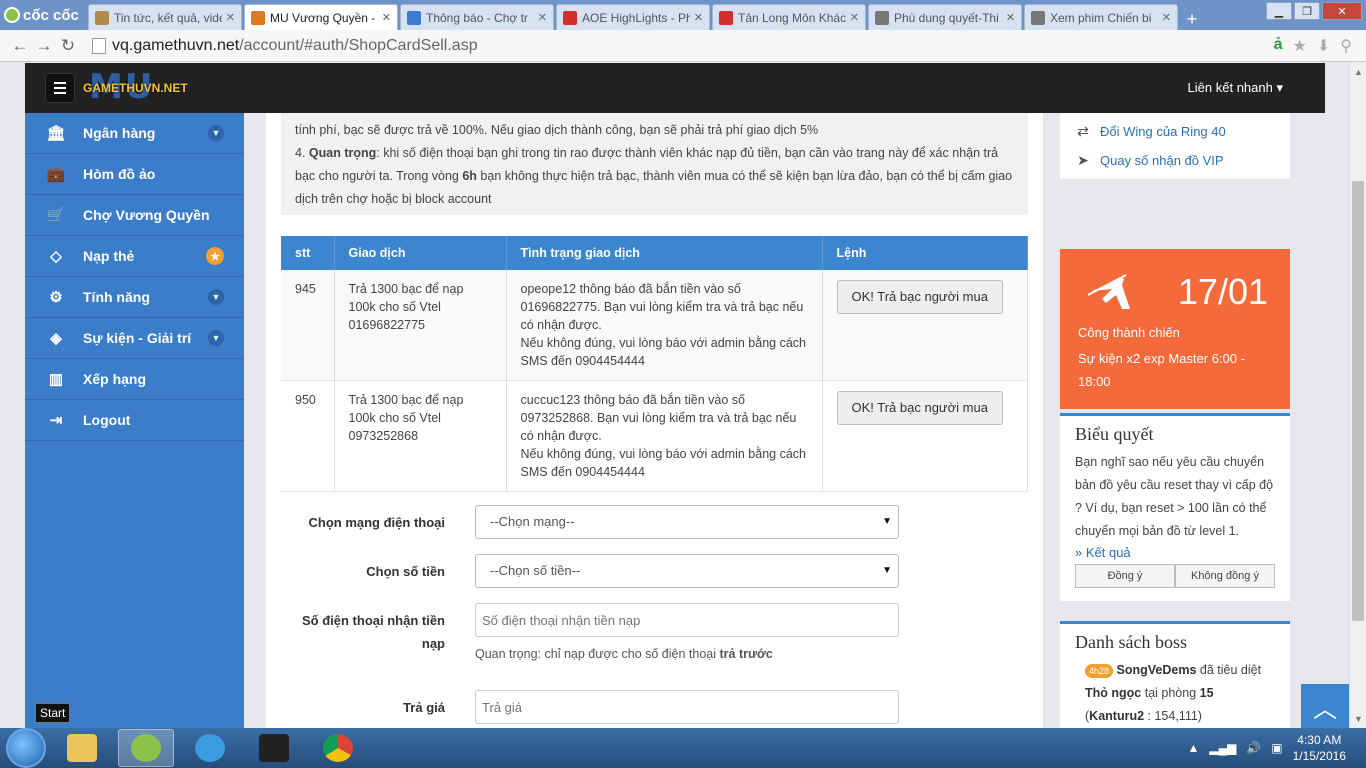 The image size is (1366, 768). I want to click on sidebar-item: ⚙ Tính năng ▼, so click(134, 297).